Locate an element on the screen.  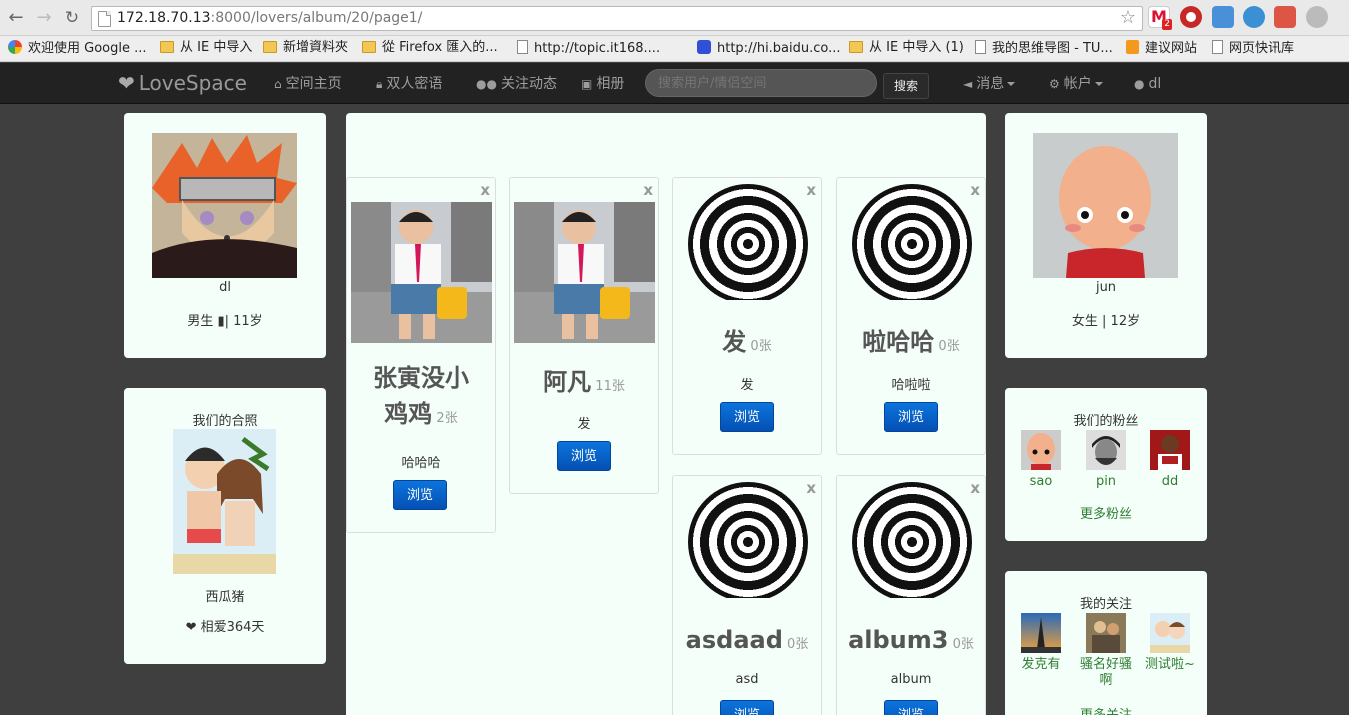
following-name: 测试啦~ is located at coordinates (1170, 664).